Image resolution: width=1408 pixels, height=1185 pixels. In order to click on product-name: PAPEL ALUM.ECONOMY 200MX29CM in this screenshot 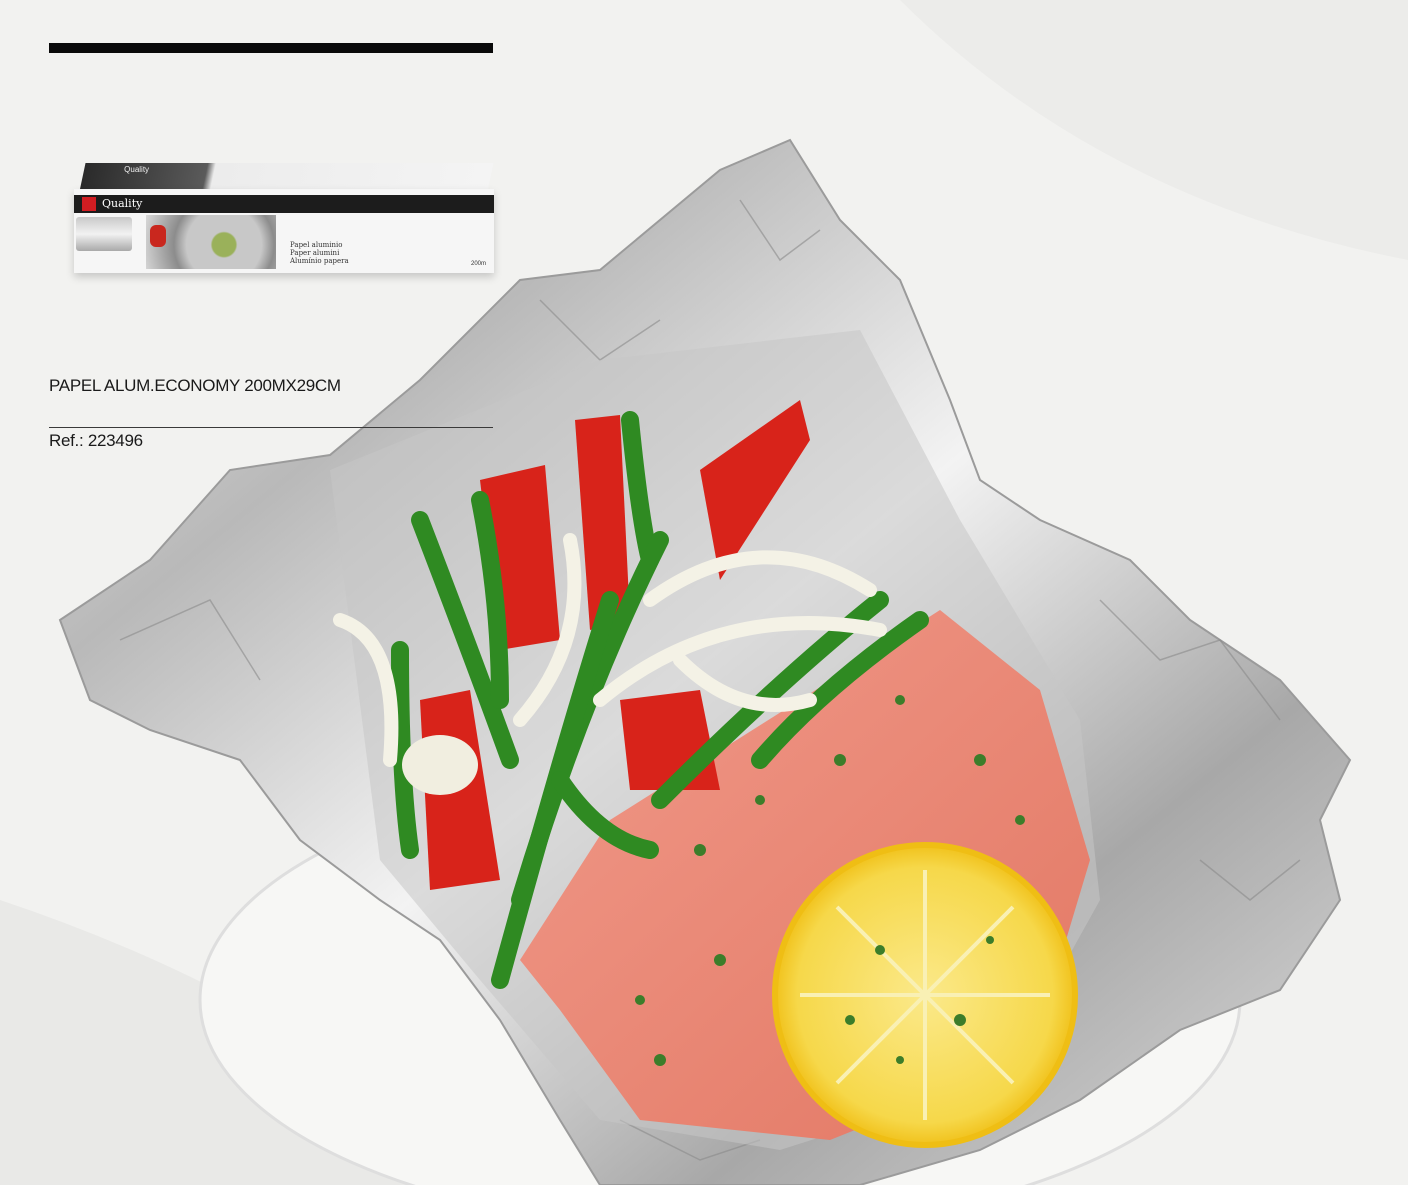, I will do `click(195, 385)`.